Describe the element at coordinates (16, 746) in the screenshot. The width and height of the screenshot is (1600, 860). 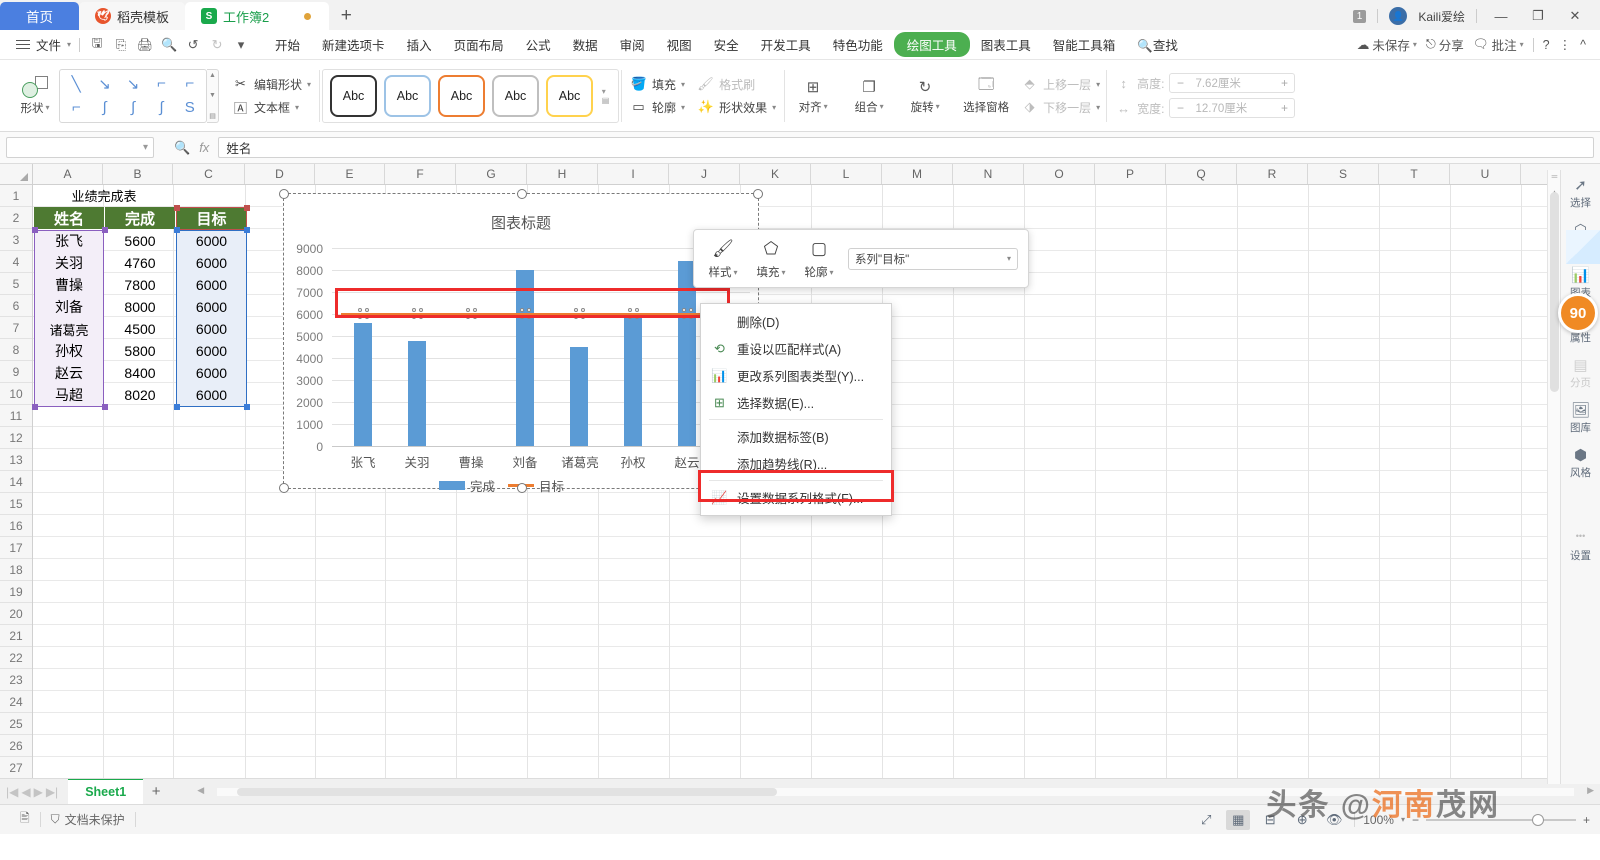
I see `row-header-26: 26` at that location.